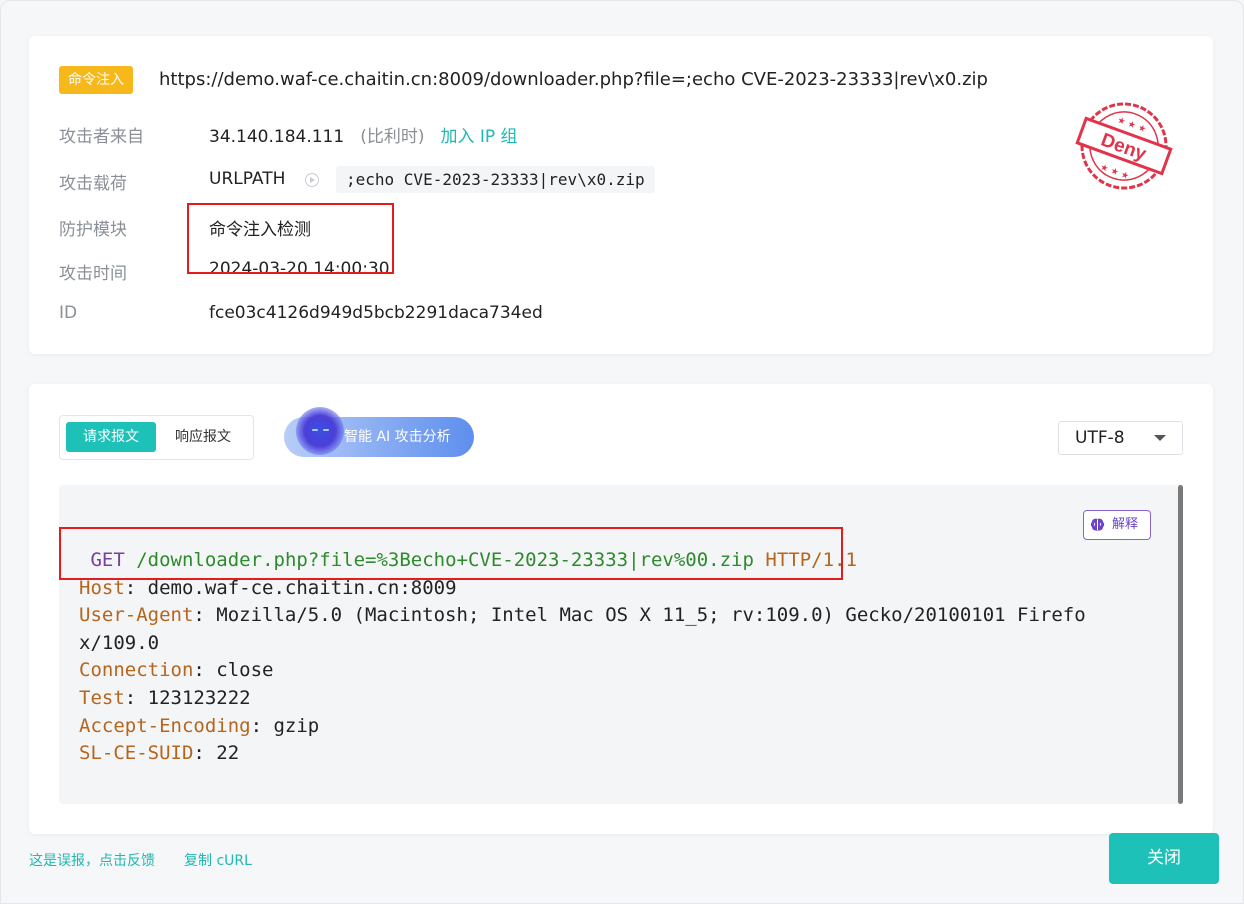 The image size is (1244, 904). What do you see at coordinates (101, 137) in the screenshot?
I see `source-label: 攻击者来自` at bounding box center [101, 137].